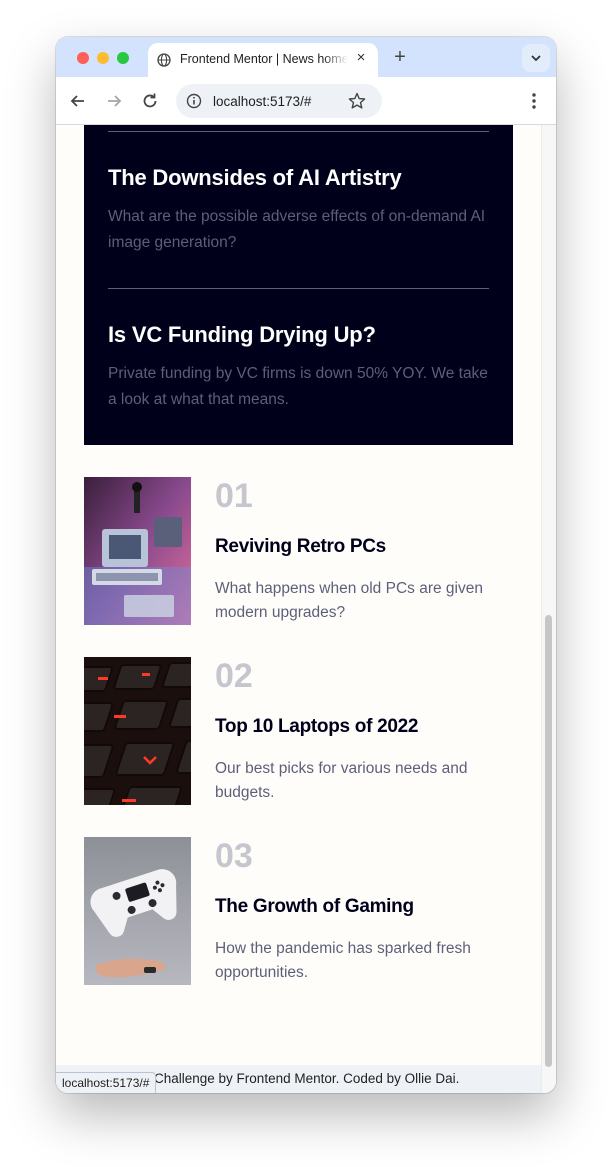 This screenshot has height=1167, width=612. What do you see at coordinates (194, 101) in the screenshot?
I see `site-info-icon` at bounding box center [194, 101].